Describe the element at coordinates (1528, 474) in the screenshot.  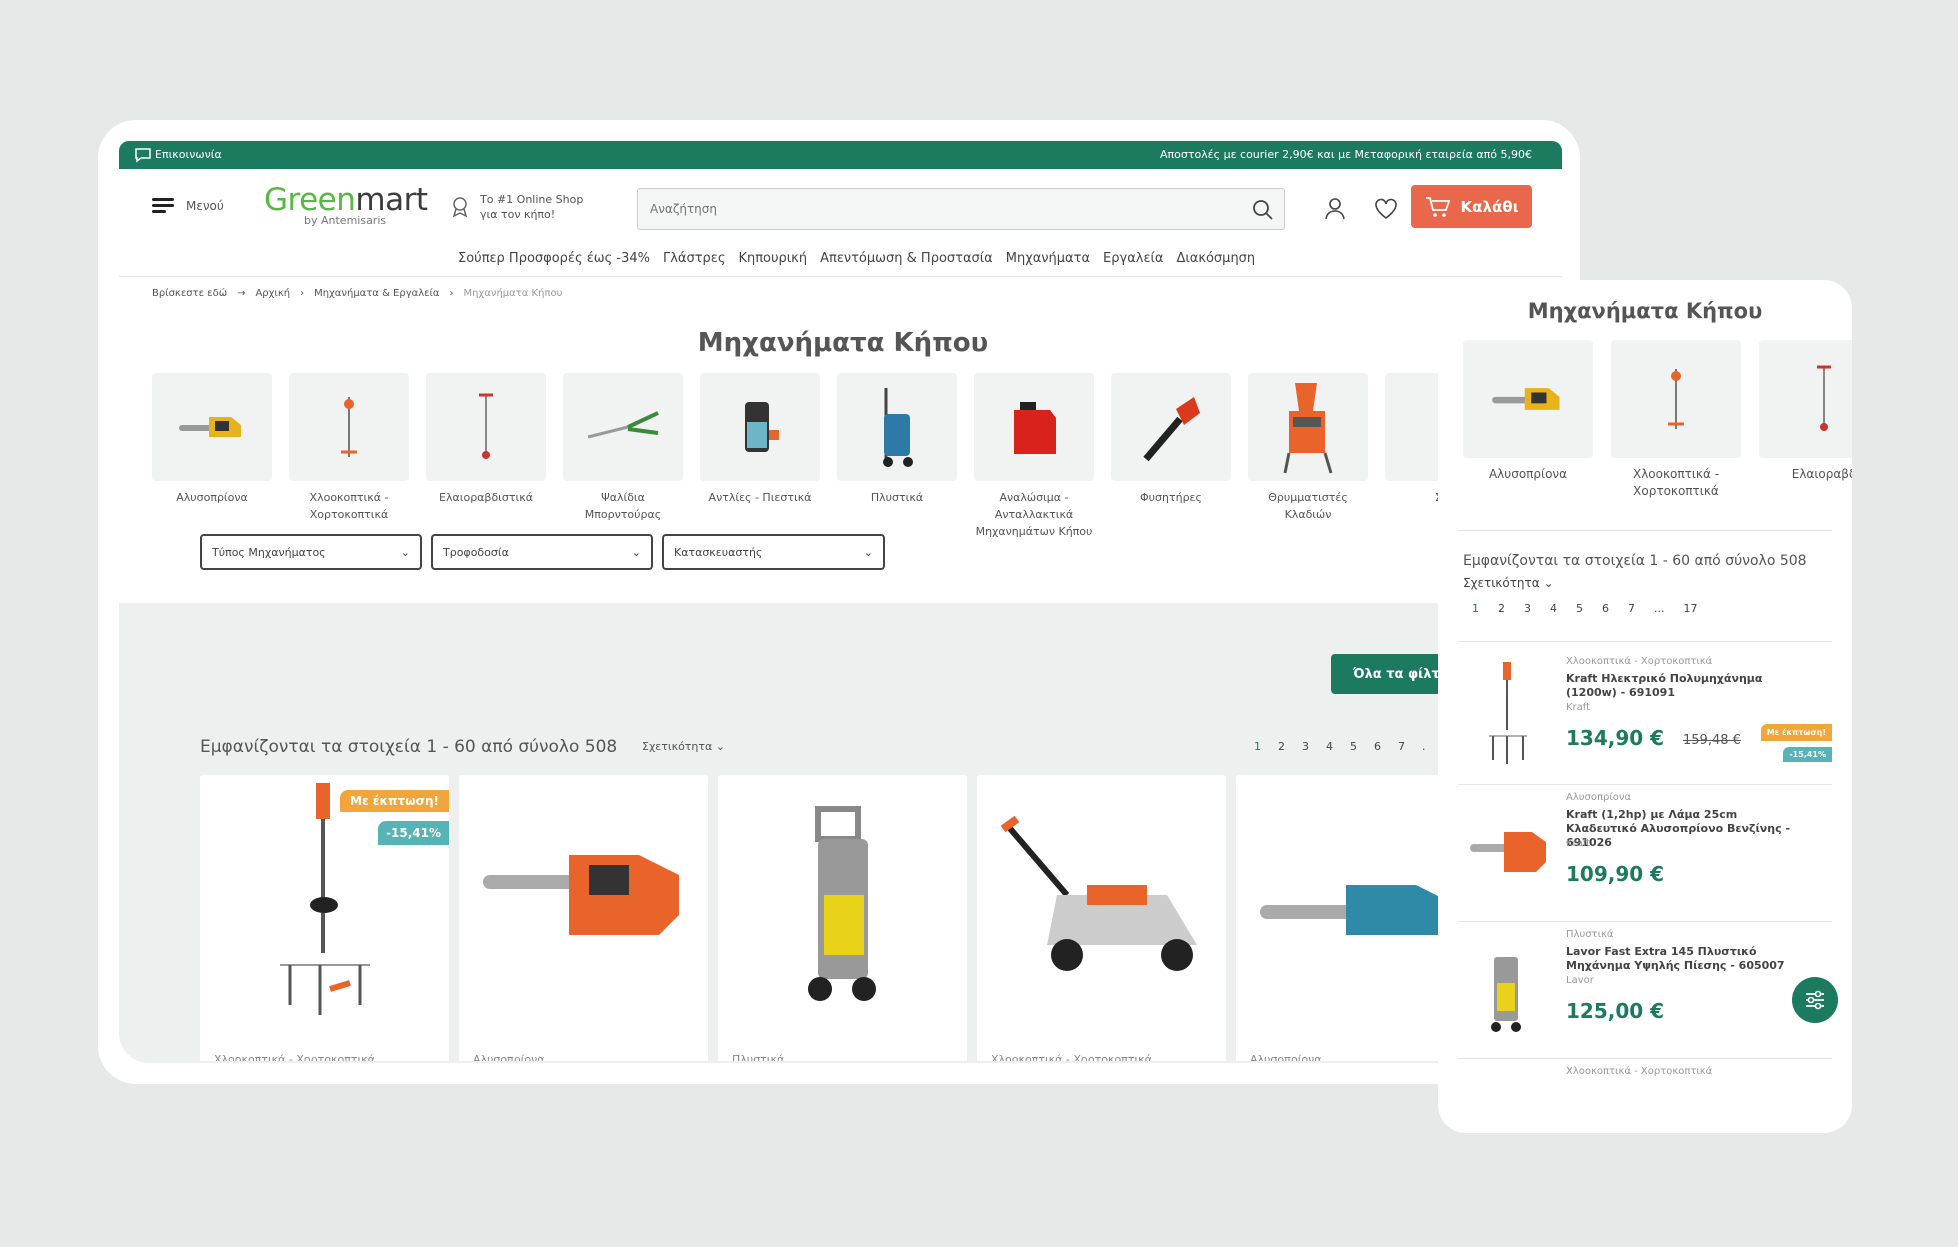
I see `category-label: Αλυσοπρίονα` at that location.